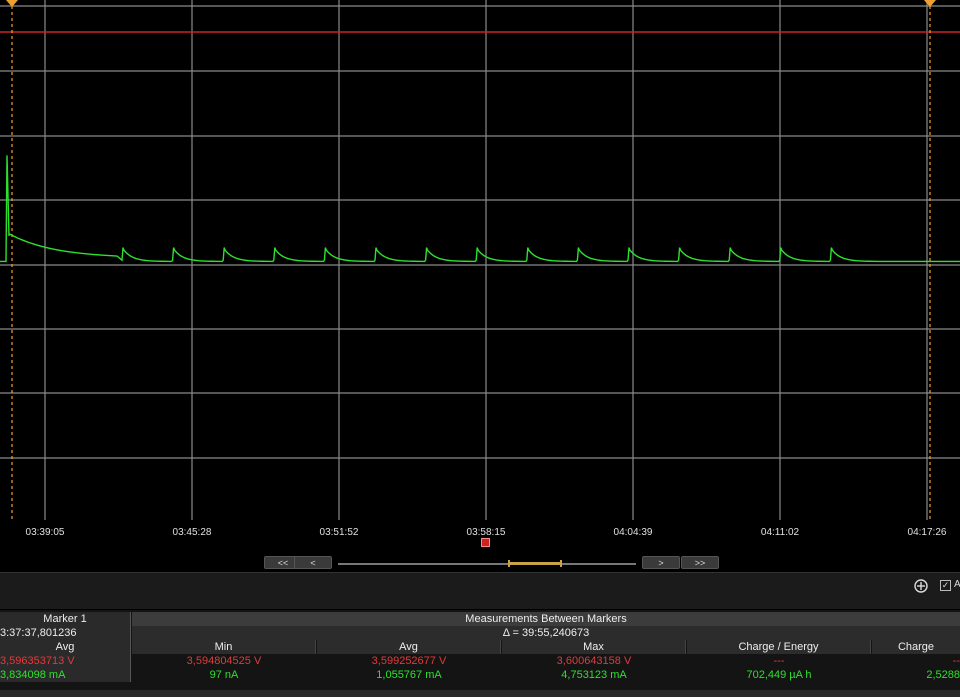  What do you see at coordinates (65, 647) in the screenshot?
I see `column-header-avg-marker: Avg` at bounding box center [65, 647].